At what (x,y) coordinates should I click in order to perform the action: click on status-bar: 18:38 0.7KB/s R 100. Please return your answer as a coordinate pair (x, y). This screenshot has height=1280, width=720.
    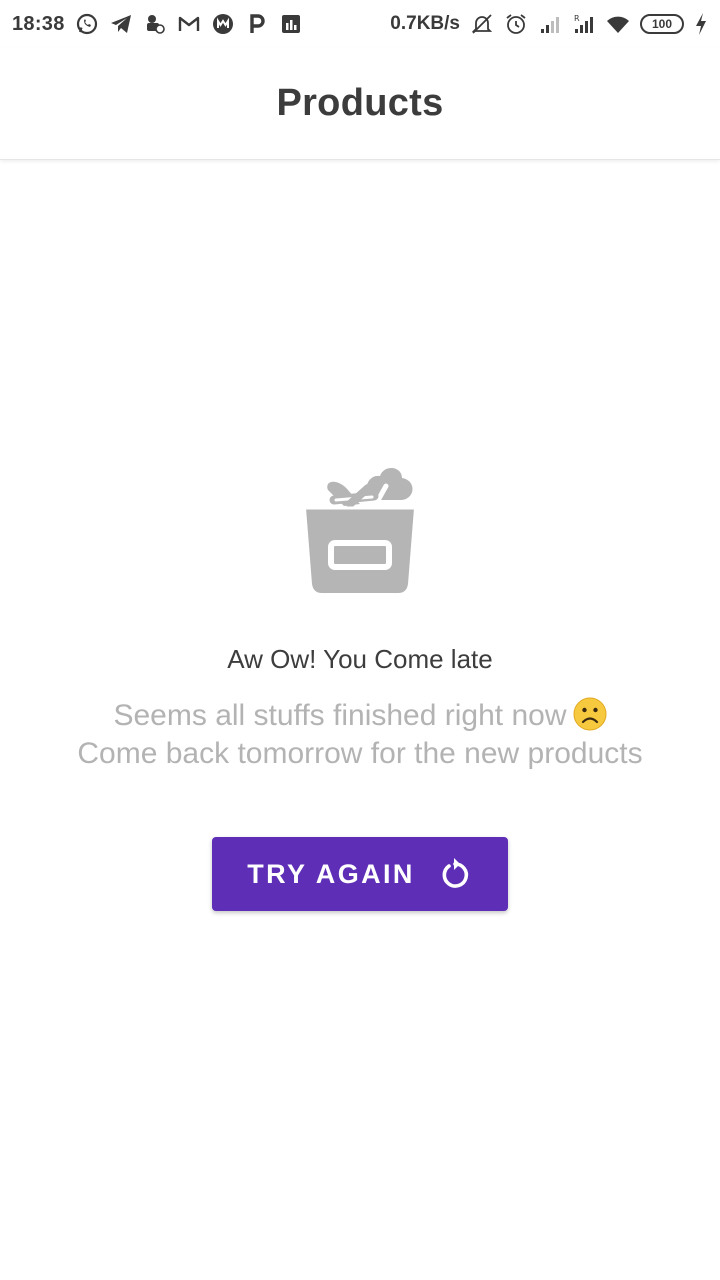
    Looking at the image, I should click on (360, 24).